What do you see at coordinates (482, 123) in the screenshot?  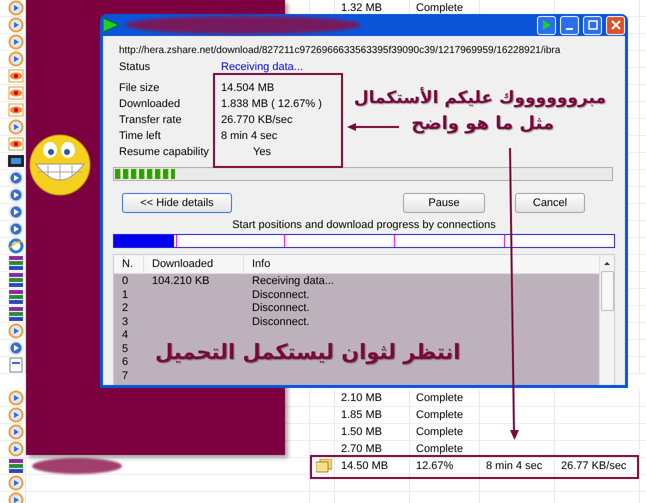 I see `annotation-subline: مثل ما هو واضح` at bounding box center [482, 123].